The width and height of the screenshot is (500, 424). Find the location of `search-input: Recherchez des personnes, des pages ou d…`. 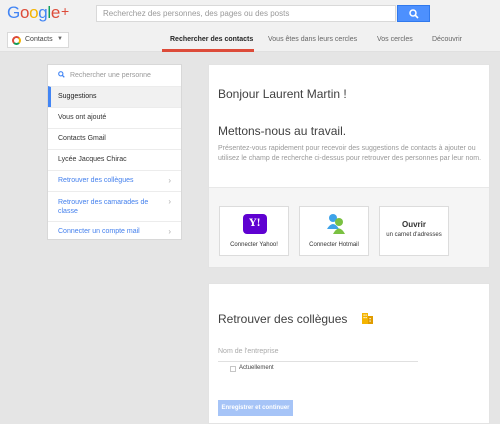

search-input: Recherchez des personnes, des pages ou d… is located at coordinates (246, 13).